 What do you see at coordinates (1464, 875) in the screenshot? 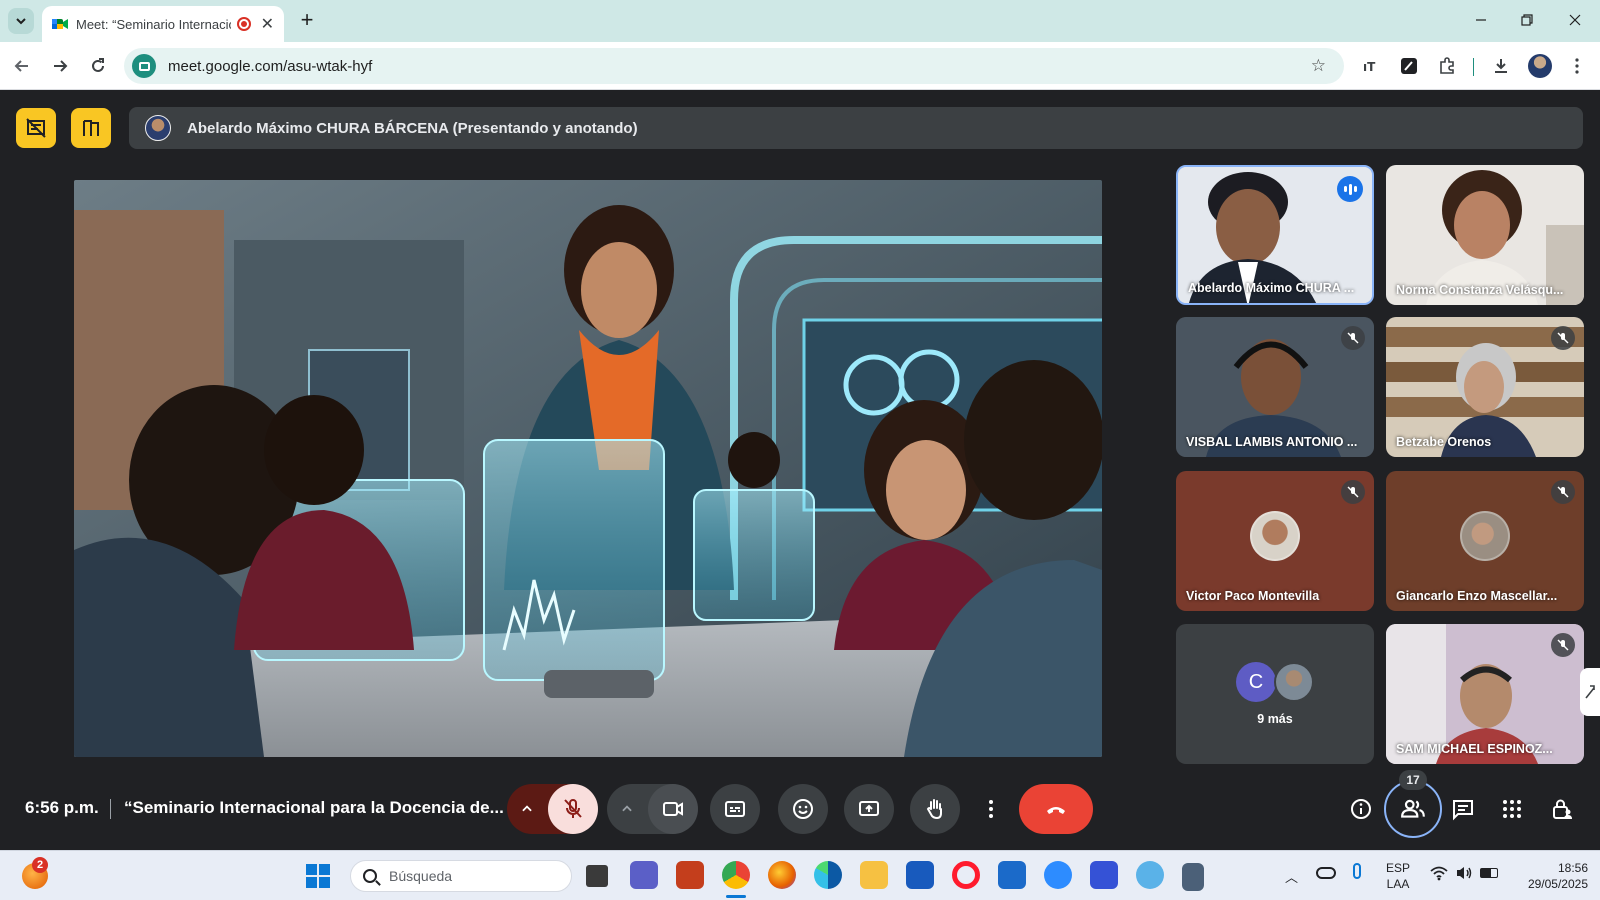
I see `volume-icon` at bounding box center [1464, 875].